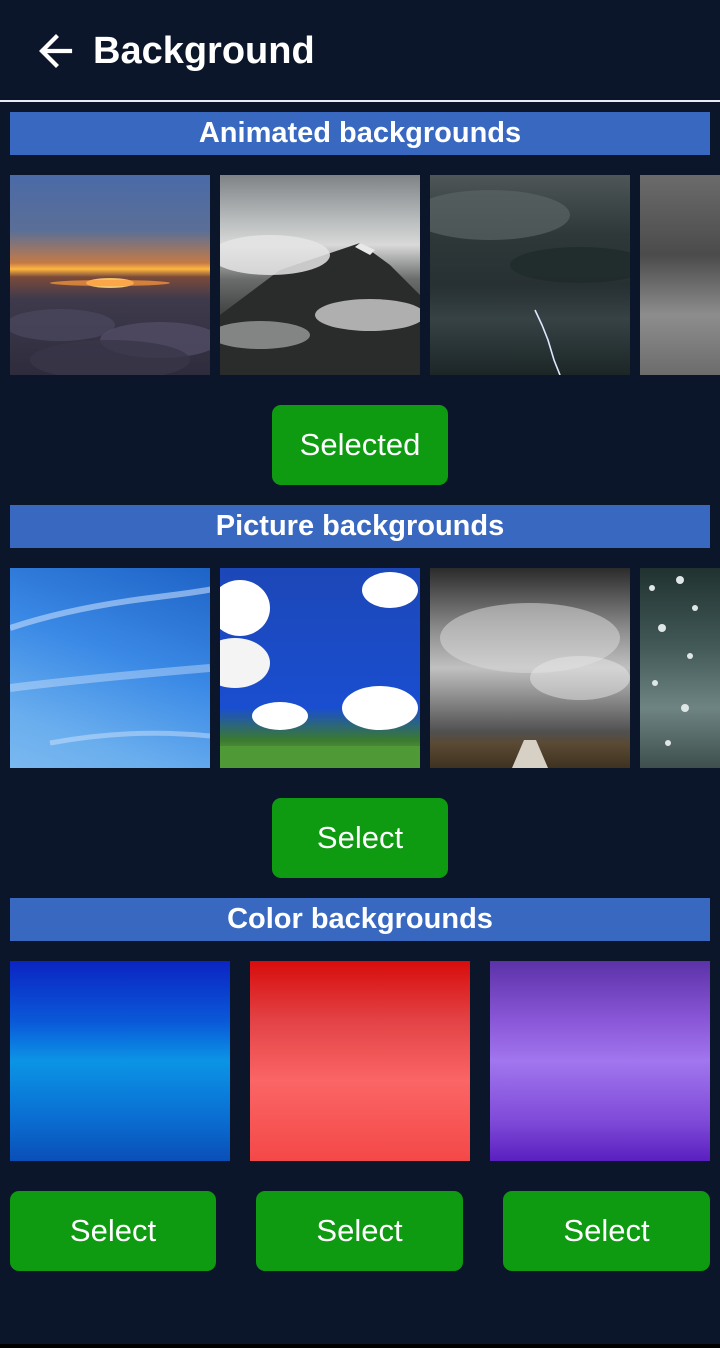  Describe the element at coordinates (360, 1346) in the screenshot. I see `bottom-edge` at that location.